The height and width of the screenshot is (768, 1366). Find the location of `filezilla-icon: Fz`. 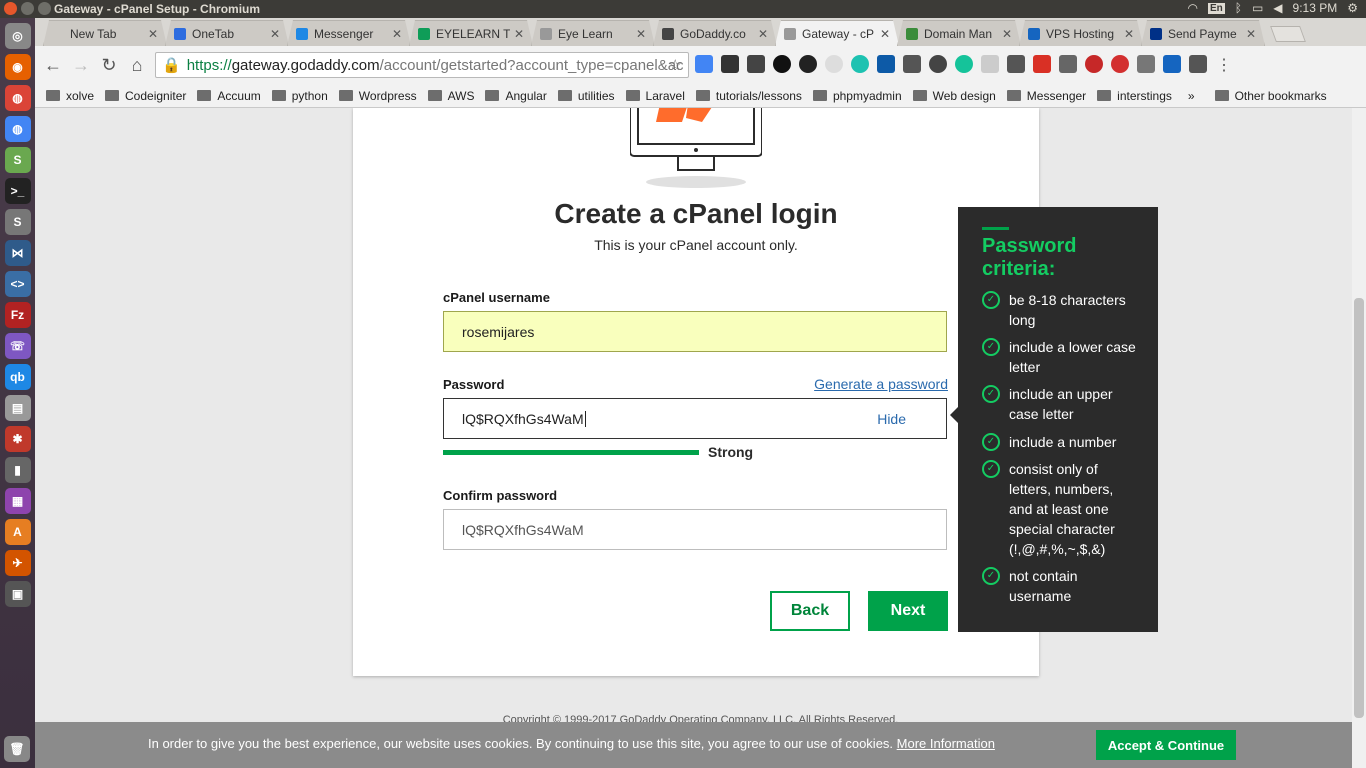

filezilla-icon: Fz is located at coordinates (17, 315).